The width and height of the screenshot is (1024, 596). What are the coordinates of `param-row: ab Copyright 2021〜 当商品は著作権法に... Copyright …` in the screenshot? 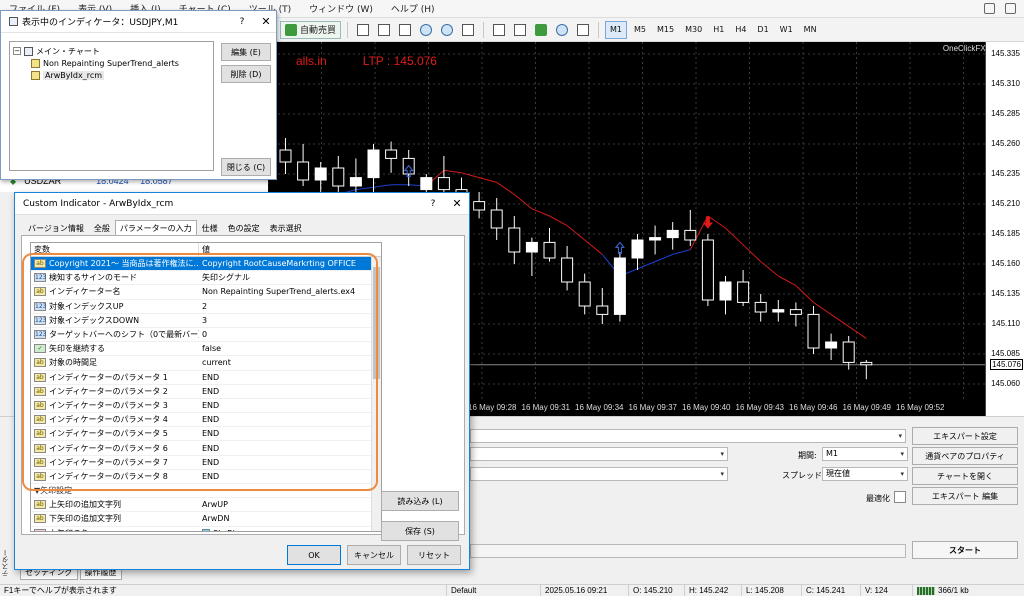 It's located at (206, 264).